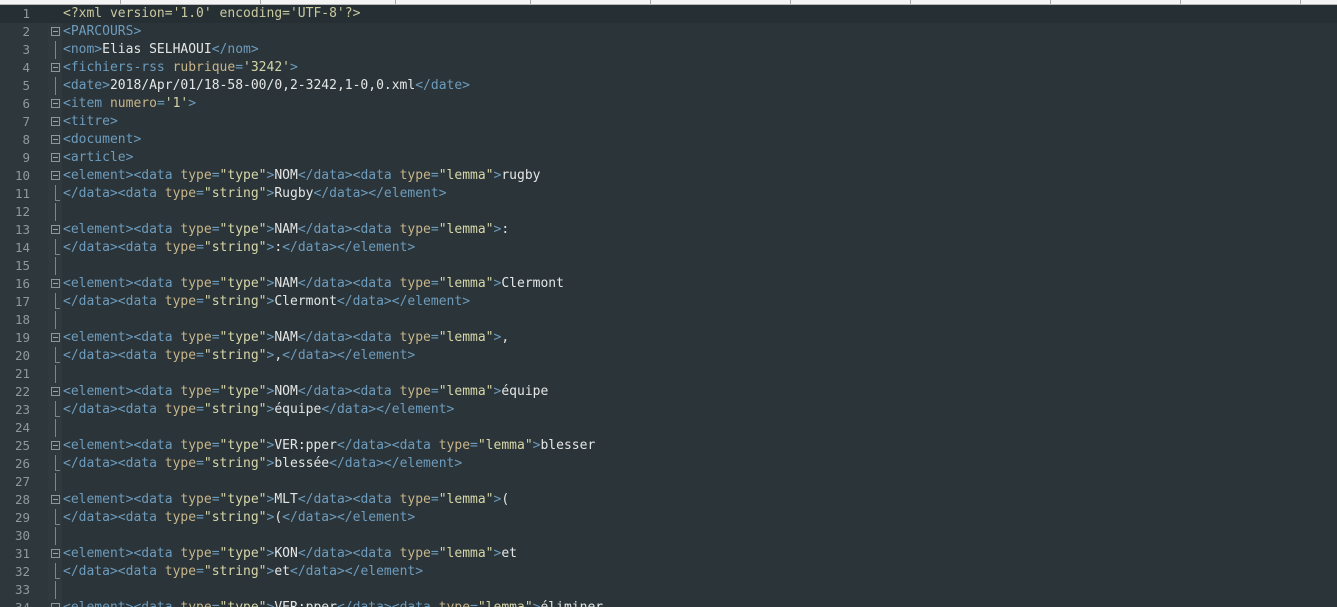 The height and width of the screenshot is (607, 1337). Describe the element at coordinates (668, 428) in the screenshot. I see `code-line: 24` at that location.